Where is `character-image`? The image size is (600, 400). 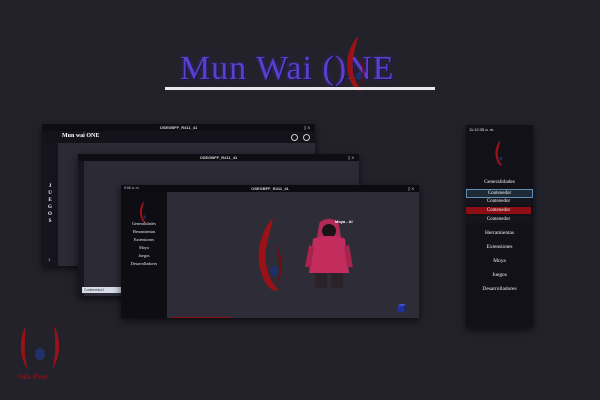
character-image is located at coordinates (329, 253).